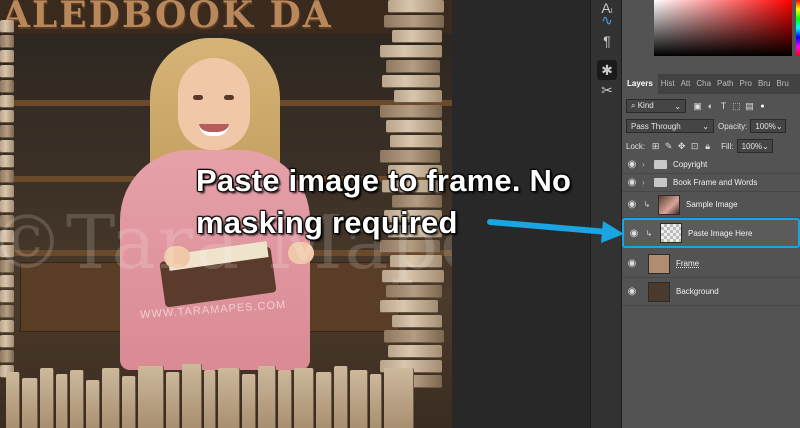 Image resolution: width=800 pixels, height=428 pixels. Describe the element at coordinates (736, 106) in the screenshot. I see `shape-filter-icon: ⬚` at that location.